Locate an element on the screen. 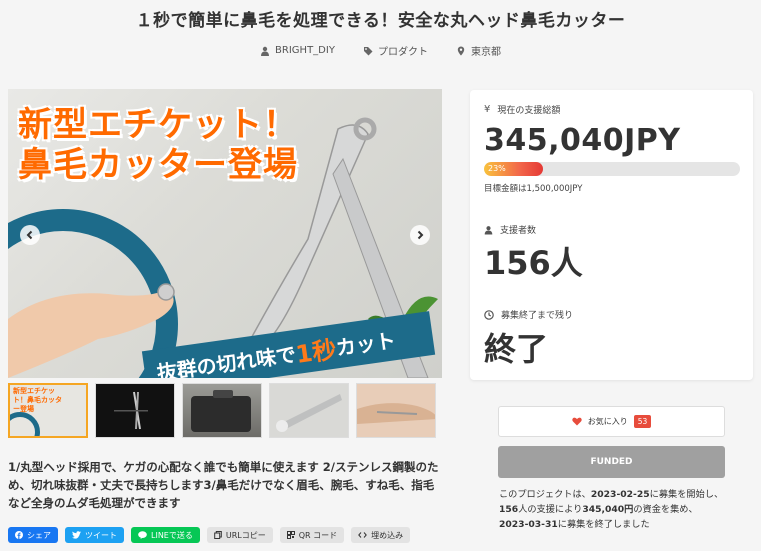  facebook-share-button: シェア is located at coordinates (33, 535).